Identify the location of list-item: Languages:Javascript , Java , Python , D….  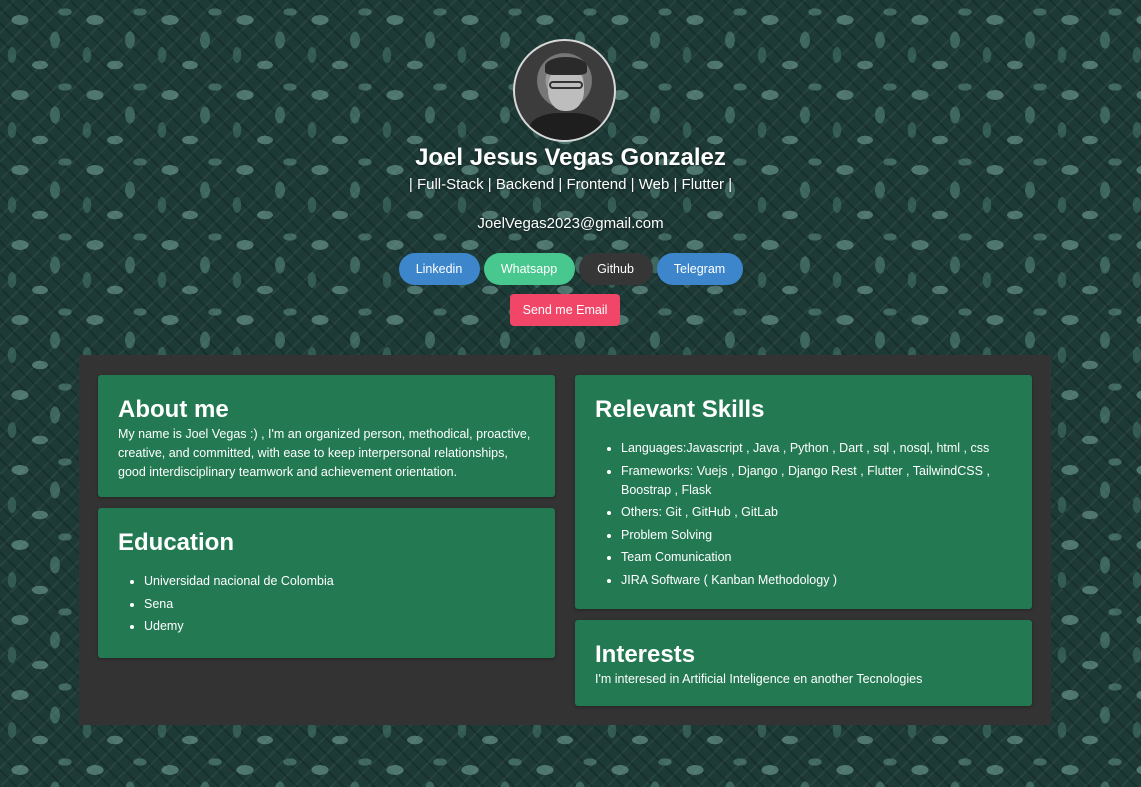
(816, 448).